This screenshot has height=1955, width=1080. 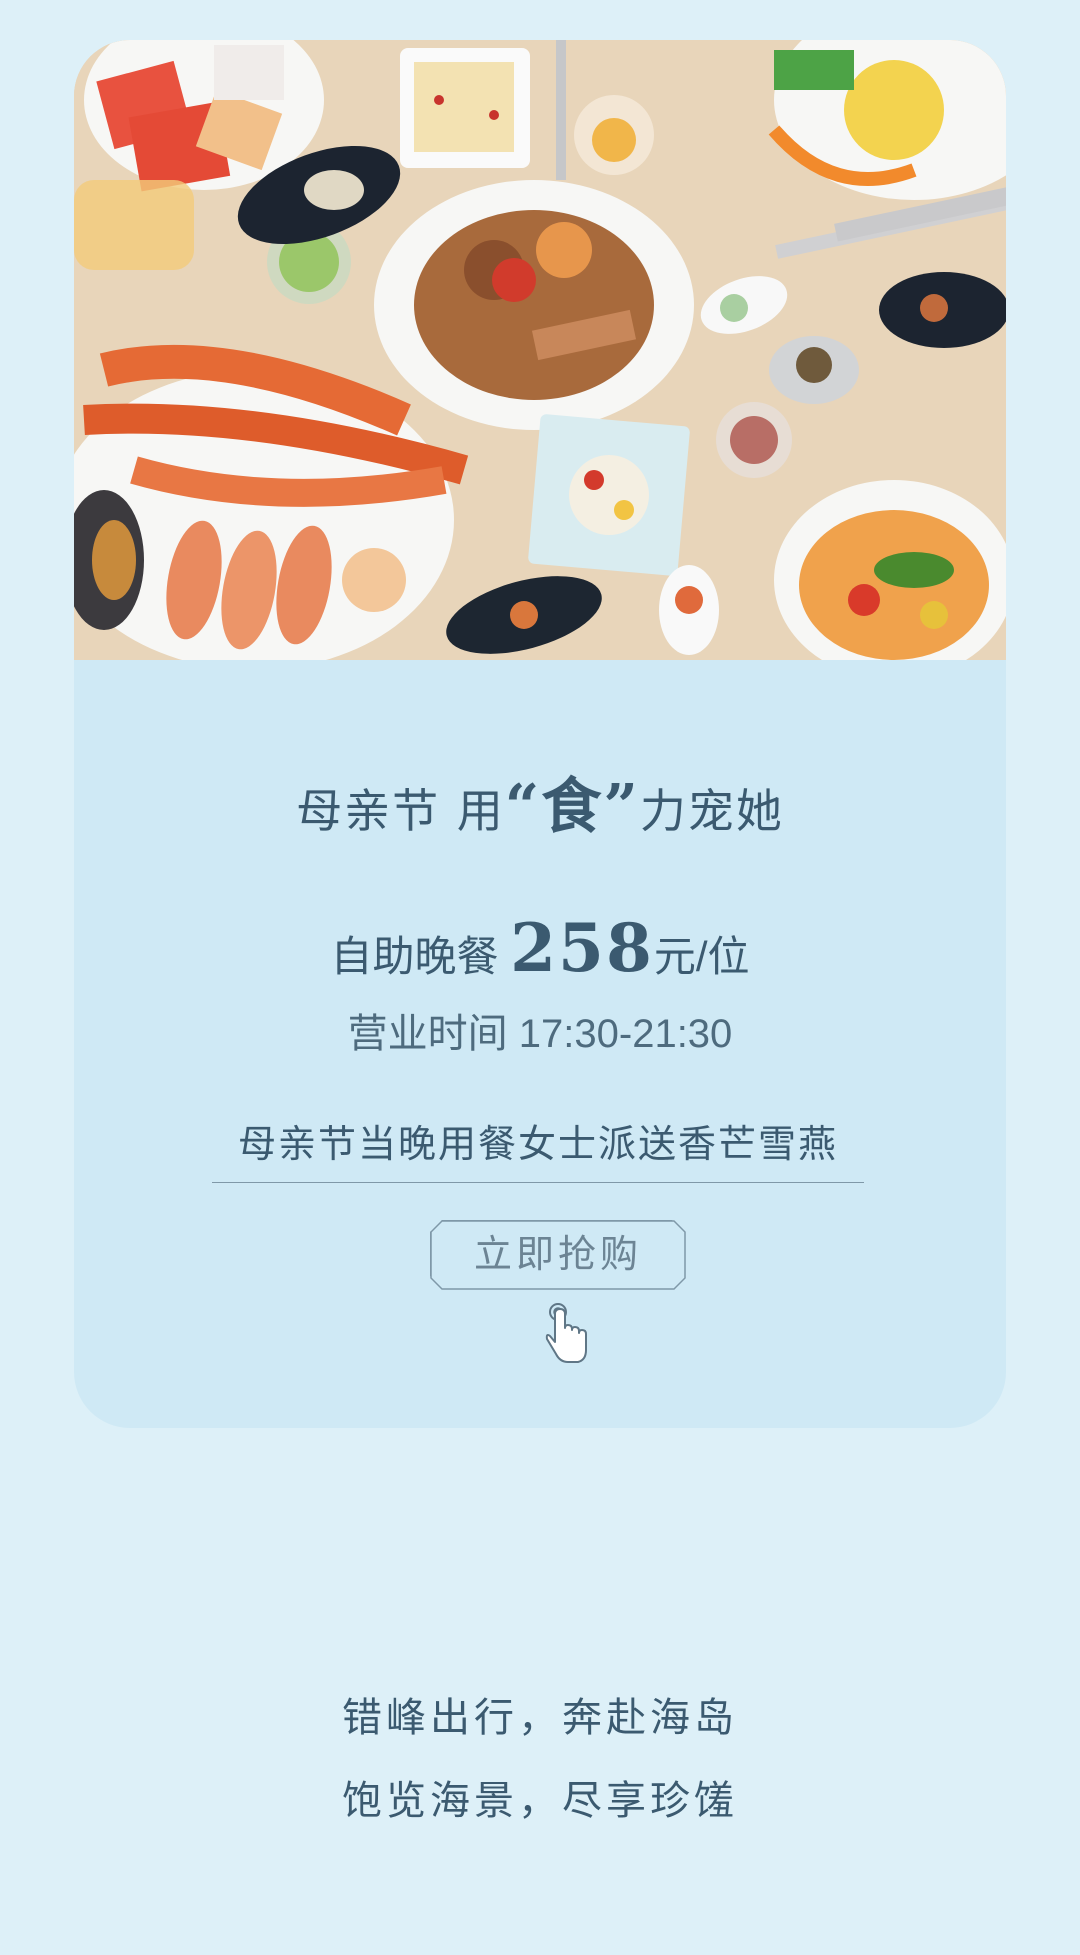 I want to click on hand-pointer-icon, so click(x=566, y=1333).